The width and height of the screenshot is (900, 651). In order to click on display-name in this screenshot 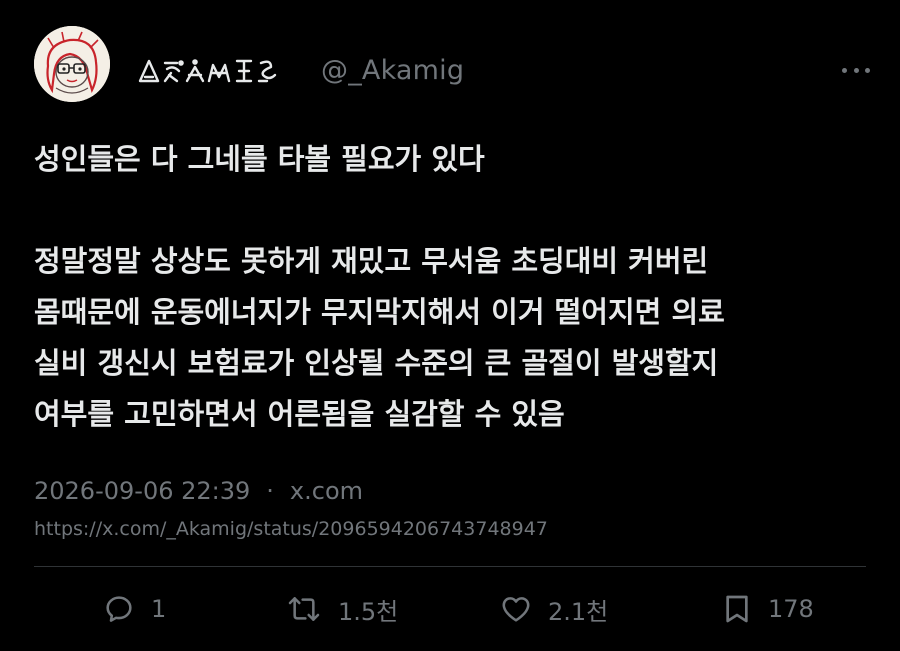, I will do `click(222, 70)`.